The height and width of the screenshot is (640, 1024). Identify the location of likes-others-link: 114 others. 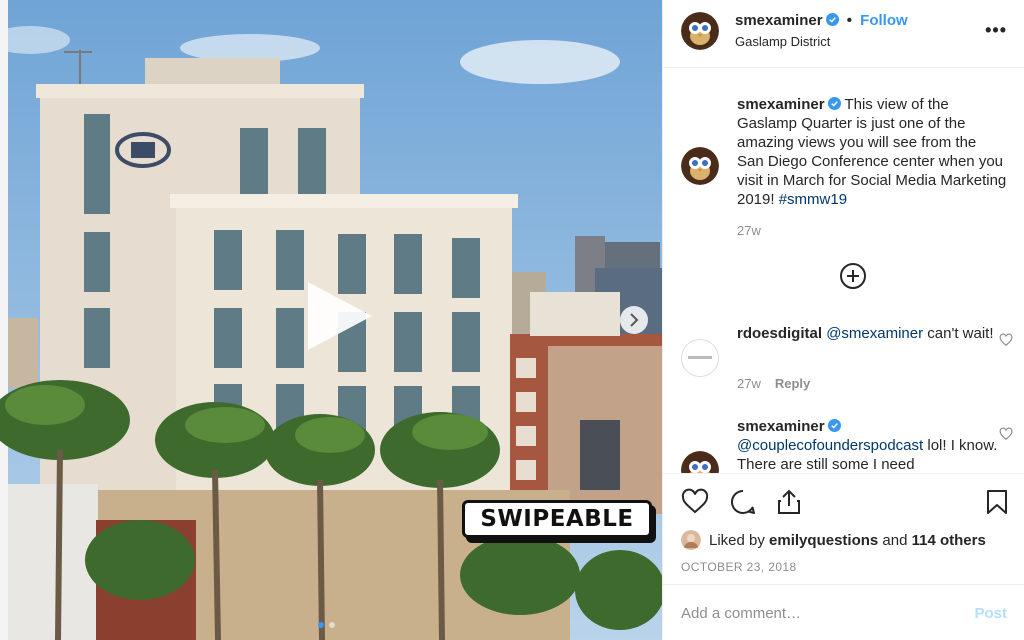
(949, 540).